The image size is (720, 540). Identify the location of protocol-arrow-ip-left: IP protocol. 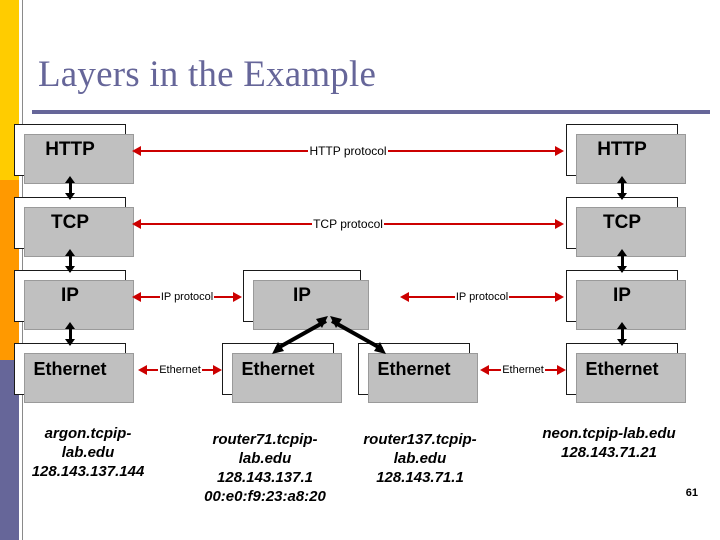
(187, 297).